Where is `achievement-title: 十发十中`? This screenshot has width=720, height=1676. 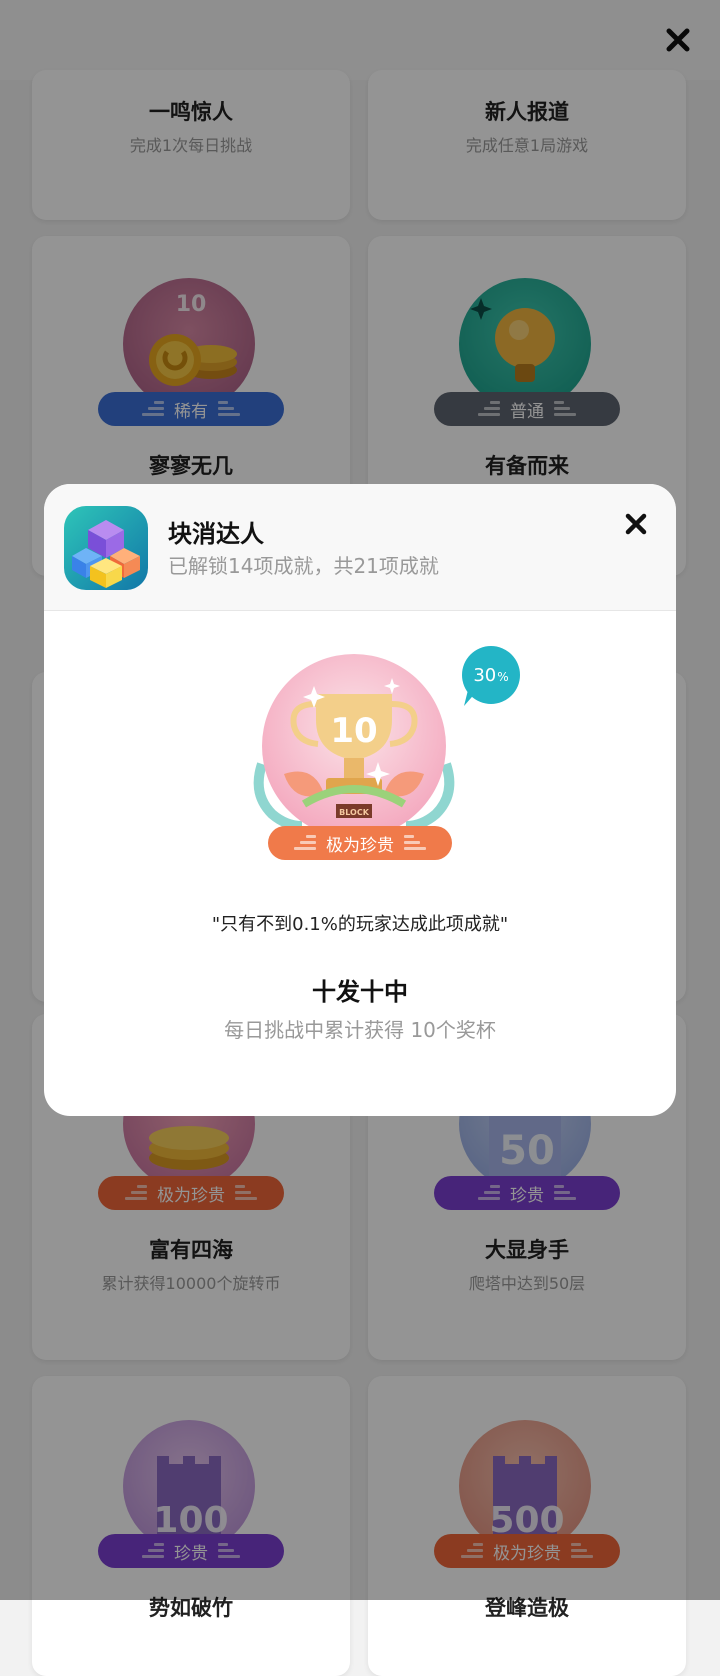 achievement-title: 十发十中 is located at coordinates (360, 992).